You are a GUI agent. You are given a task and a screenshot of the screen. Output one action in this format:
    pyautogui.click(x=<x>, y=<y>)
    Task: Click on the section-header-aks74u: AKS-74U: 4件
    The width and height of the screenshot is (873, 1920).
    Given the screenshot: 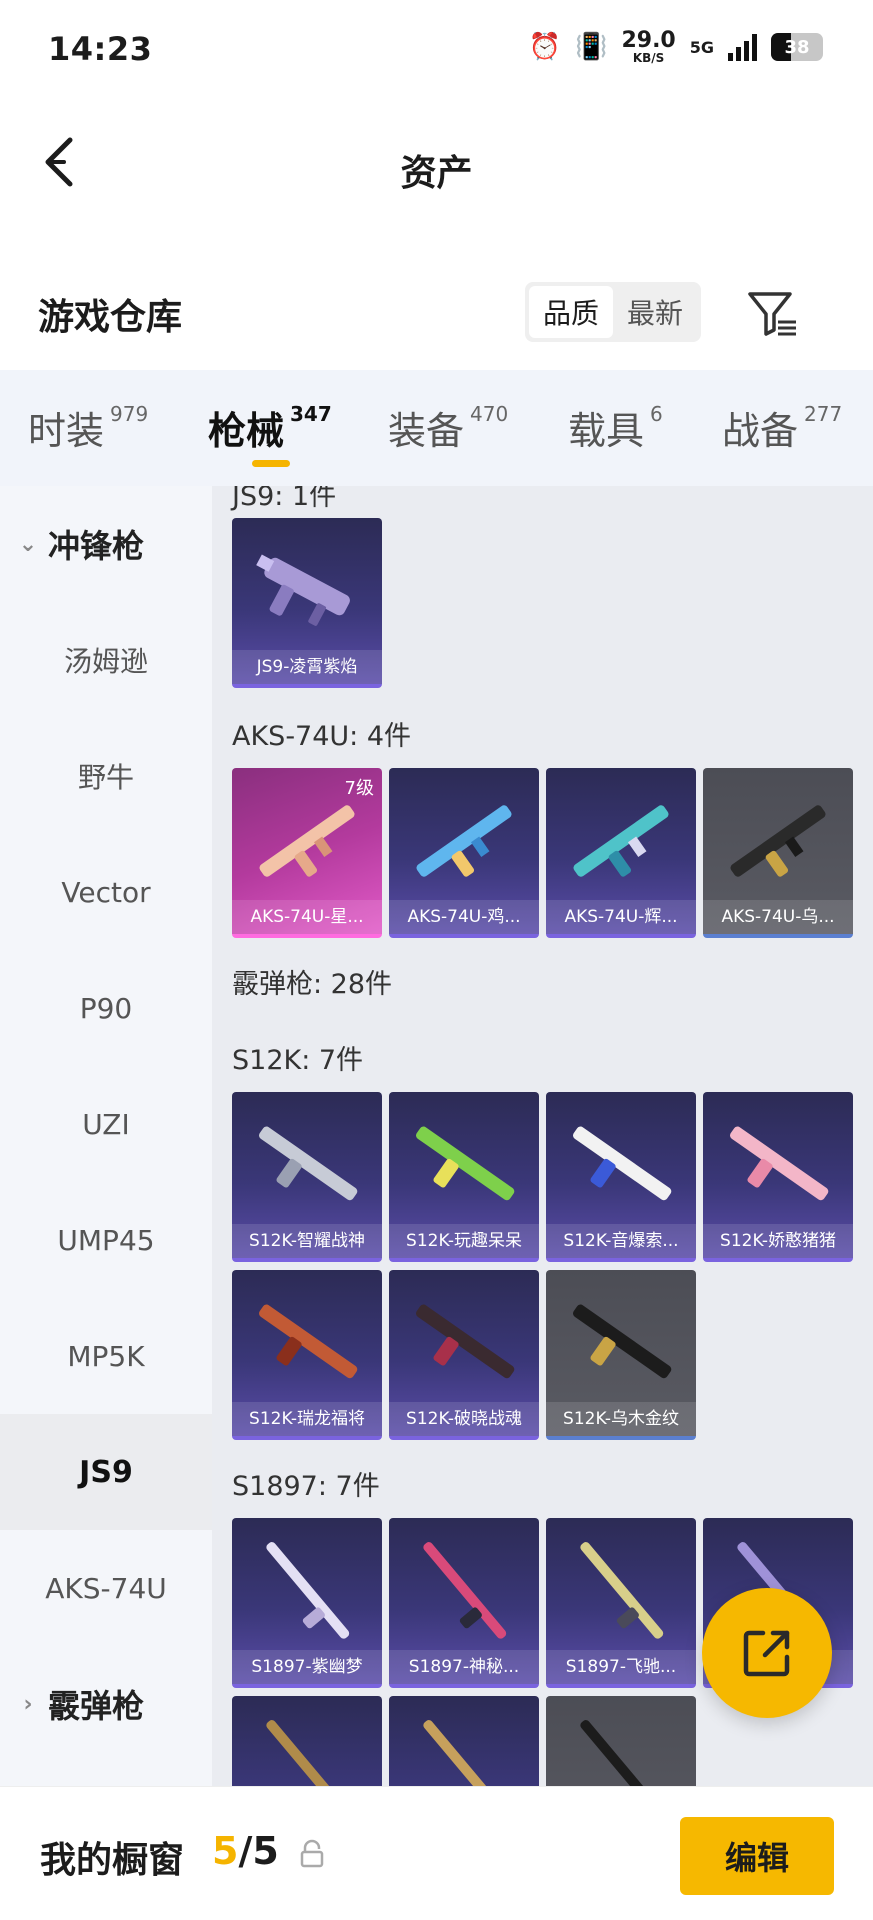 What is the action you would take?
    pyautogui.click(x=322, y=736)
    